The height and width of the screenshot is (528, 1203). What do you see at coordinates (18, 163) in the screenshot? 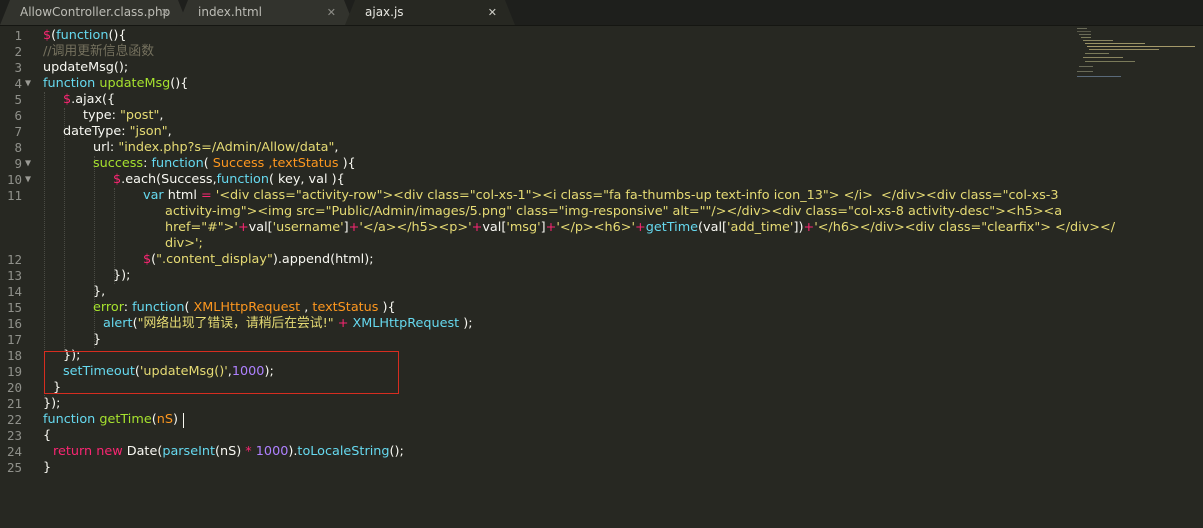
I see `line-number: 9` at bounding box center [18, 163].